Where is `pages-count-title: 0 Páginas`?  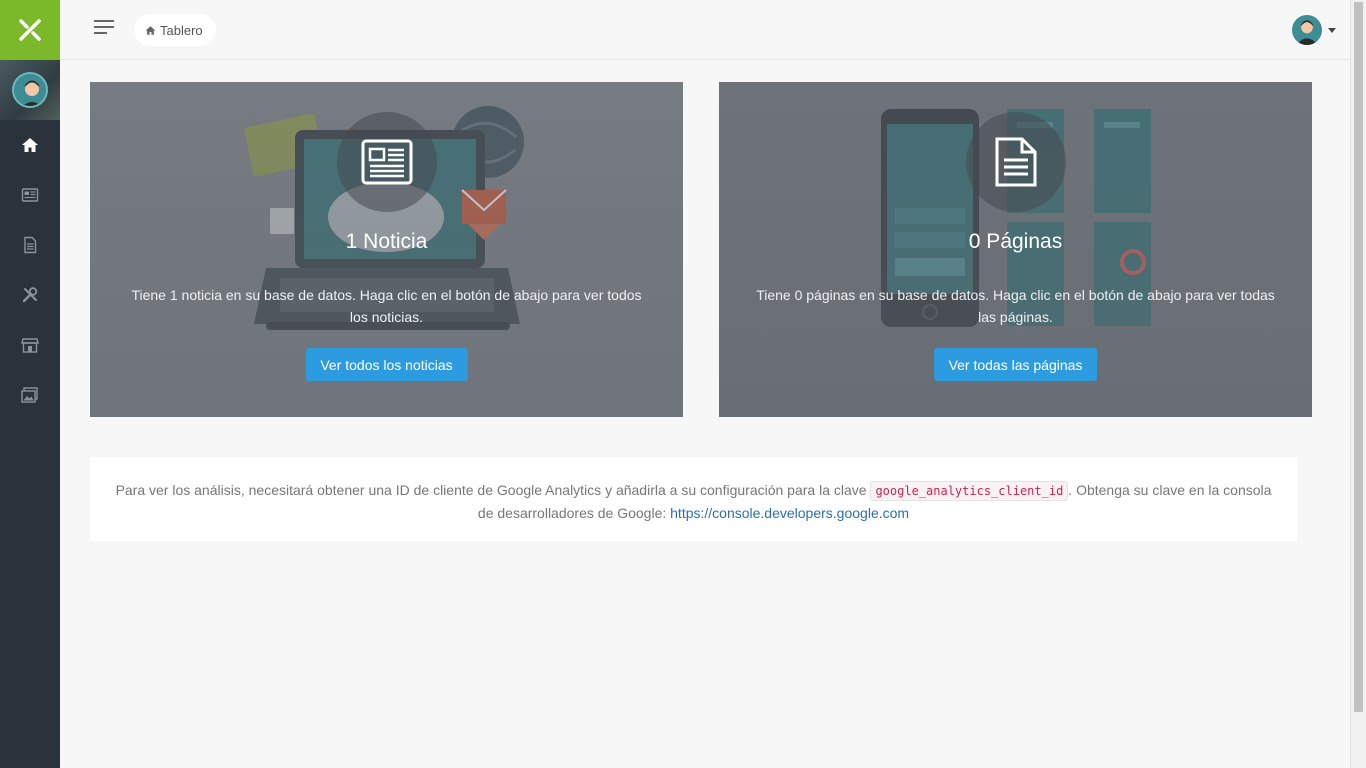
pages-count-title: 0 Páginas is located at coordinates (1015, 241).